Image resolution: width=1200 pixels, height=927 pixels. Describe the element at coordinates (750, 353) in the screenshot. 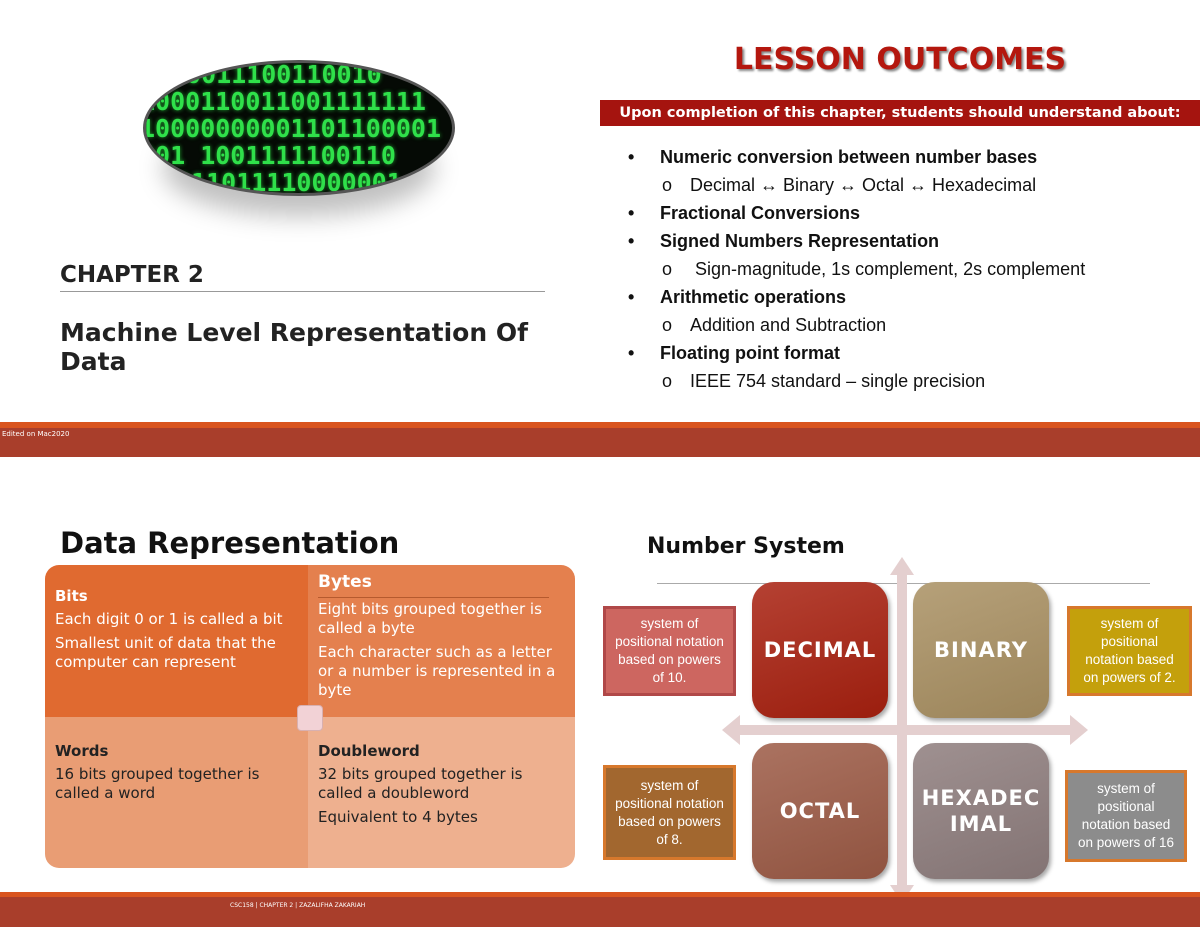

I see `outcome-item: Floating point format` at that location.